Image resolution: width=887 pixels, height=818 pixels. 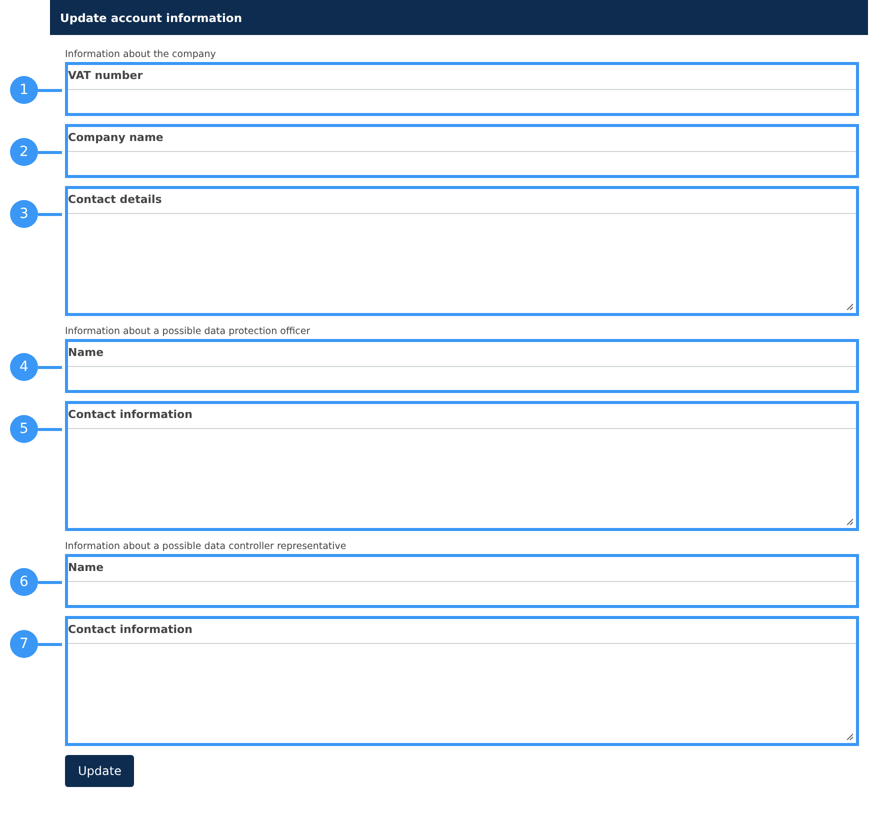 What do you see at coordinates (24, 582) in the screenshot?
I see `callout-badge: 6` at bounding box center [24, 582].